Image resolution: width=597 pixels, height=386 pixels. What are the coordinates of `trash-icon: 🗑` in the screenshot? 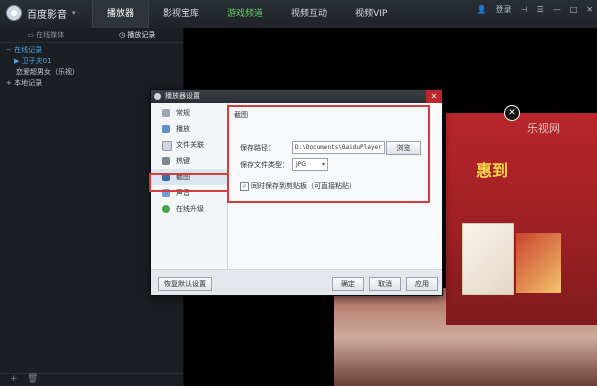 It's located at (32, 379).